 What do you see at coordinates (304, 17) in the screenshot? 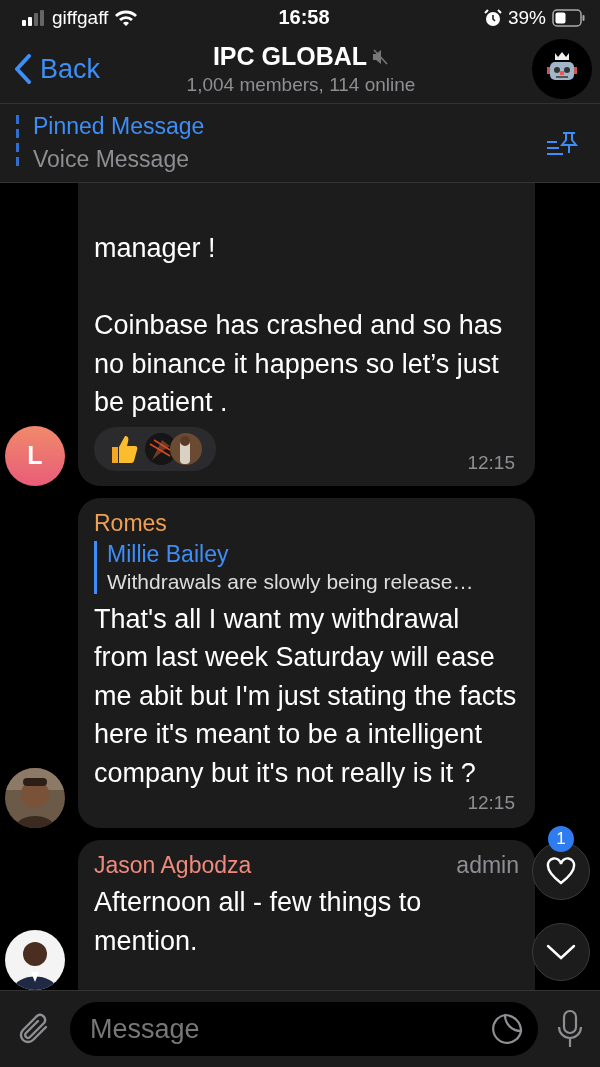
I see `status-time: 16:58` at bounding box center [304, 17].